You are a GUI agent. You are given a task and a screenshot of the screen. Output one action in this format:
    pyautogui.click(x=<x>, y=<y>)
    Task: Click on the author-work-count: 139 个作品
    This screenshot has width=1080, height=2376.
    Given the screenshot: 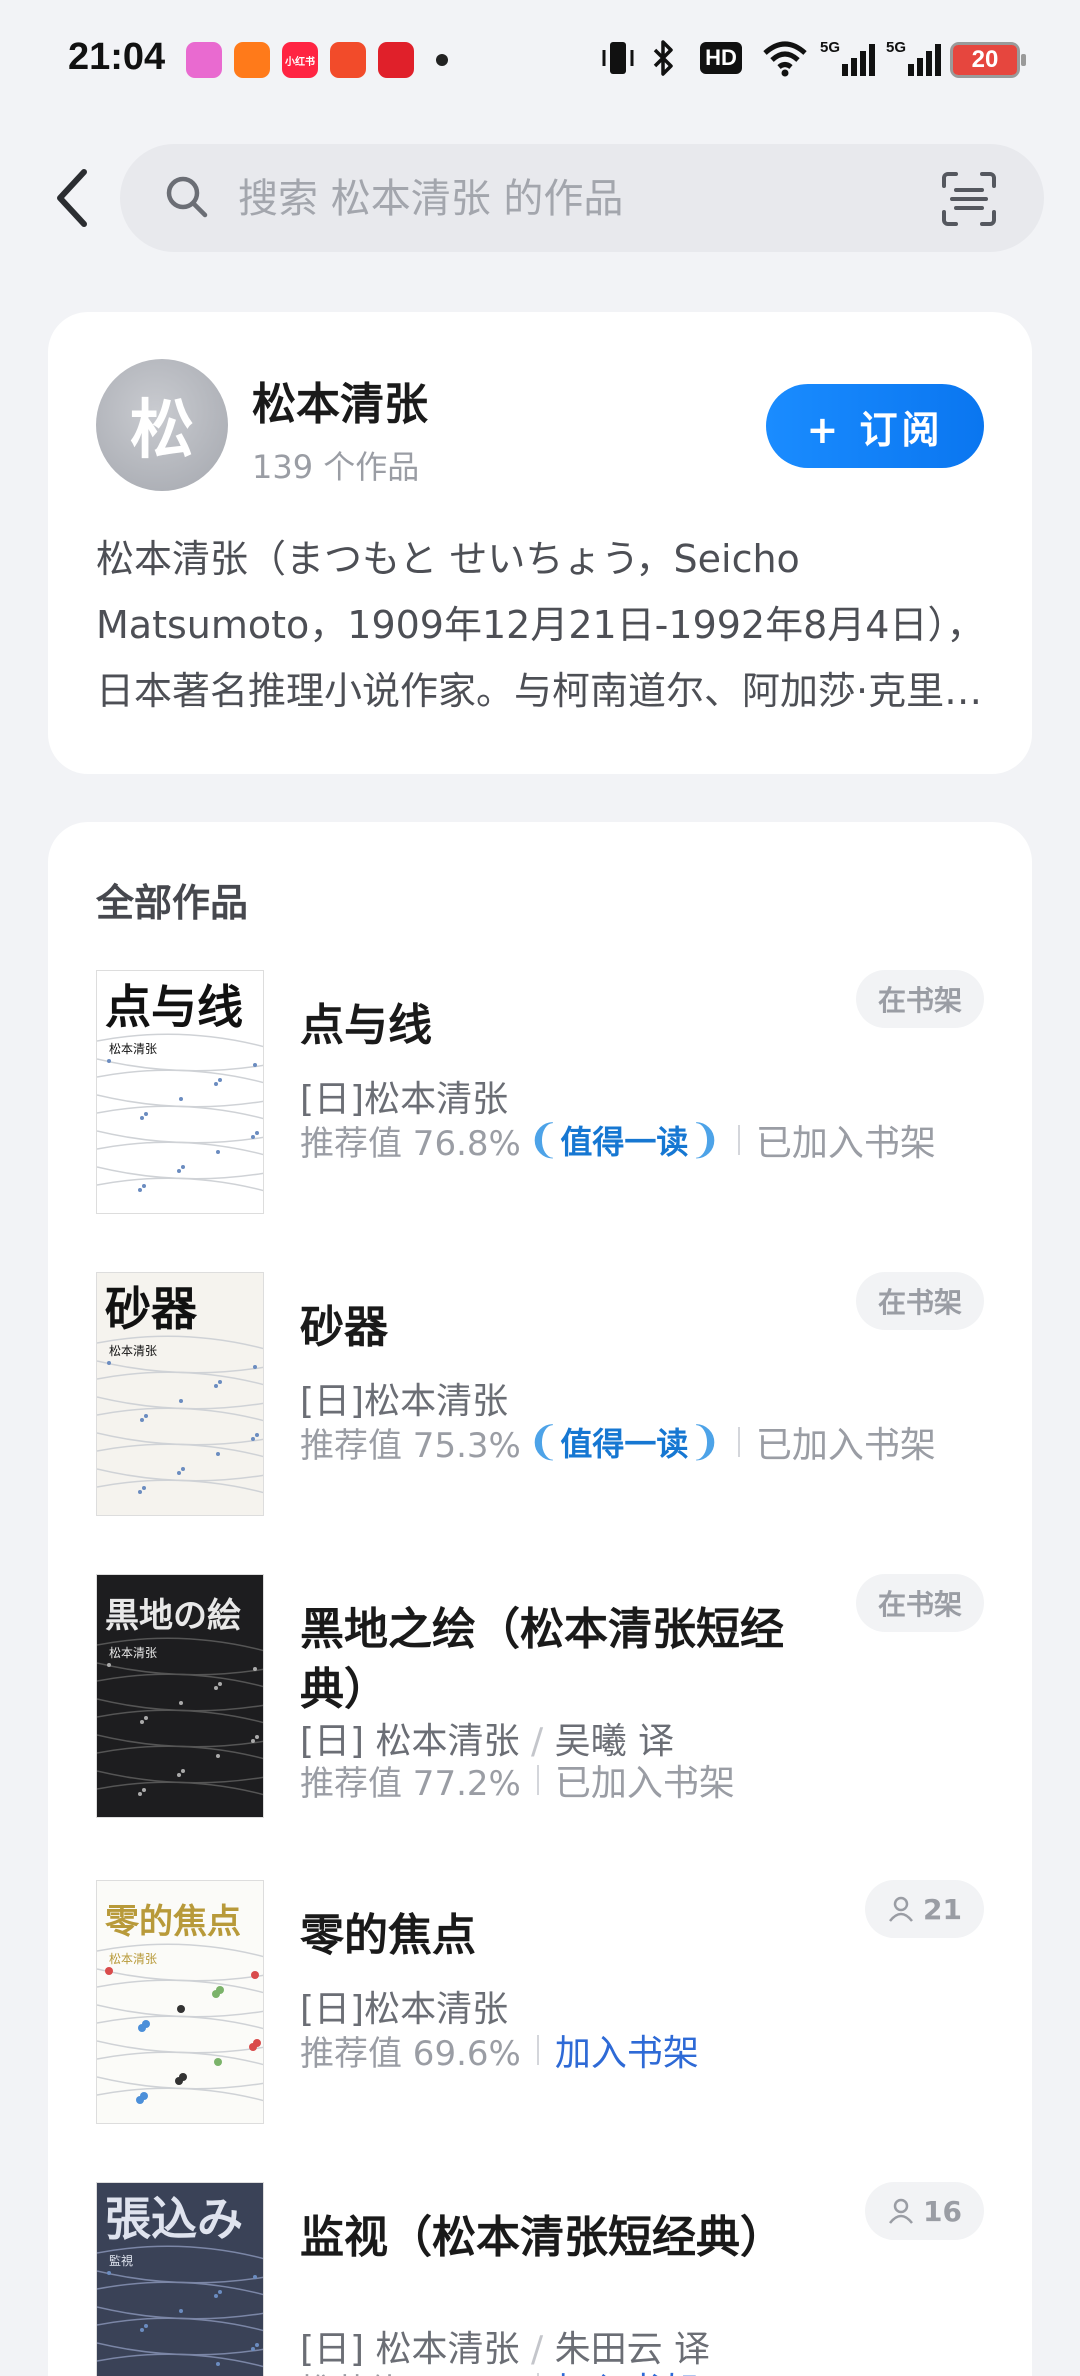 What is the action you would take?
    pyautogui.click(x=336, y=467)
    